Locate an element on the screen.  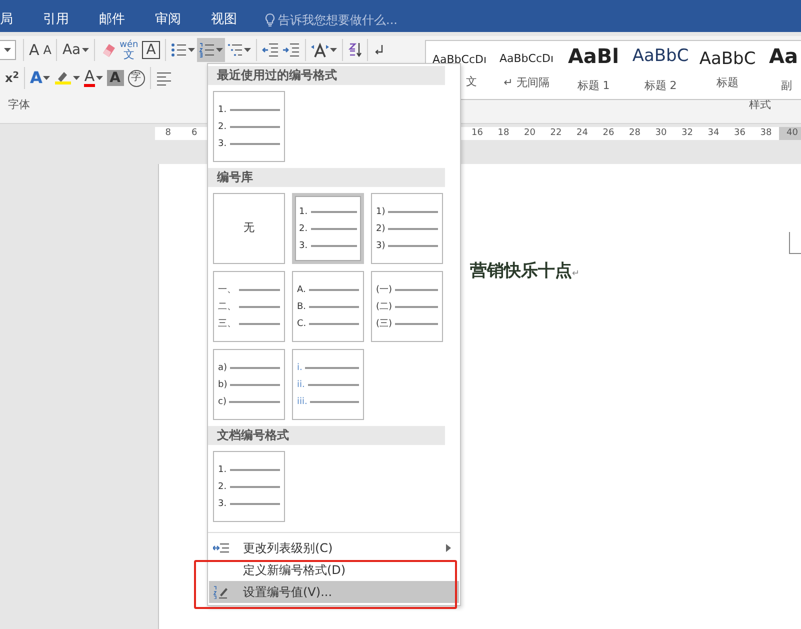
ruler-number: 24 is located at coordinates (582, 133).